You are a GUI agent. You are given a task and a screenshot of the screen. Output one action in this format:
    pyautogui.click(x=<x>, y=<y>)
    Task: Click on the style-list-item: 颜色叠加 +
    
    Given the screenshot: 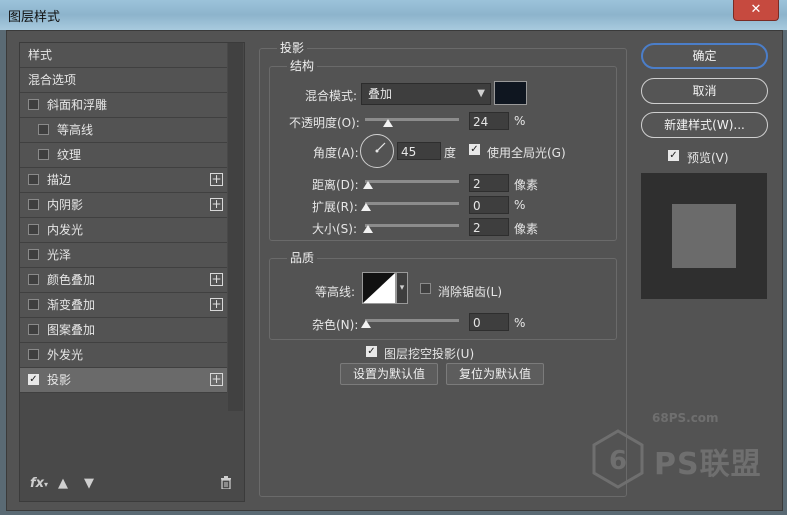 What is the action you would take?
    pyautogui.click(x=123, y=280)
    